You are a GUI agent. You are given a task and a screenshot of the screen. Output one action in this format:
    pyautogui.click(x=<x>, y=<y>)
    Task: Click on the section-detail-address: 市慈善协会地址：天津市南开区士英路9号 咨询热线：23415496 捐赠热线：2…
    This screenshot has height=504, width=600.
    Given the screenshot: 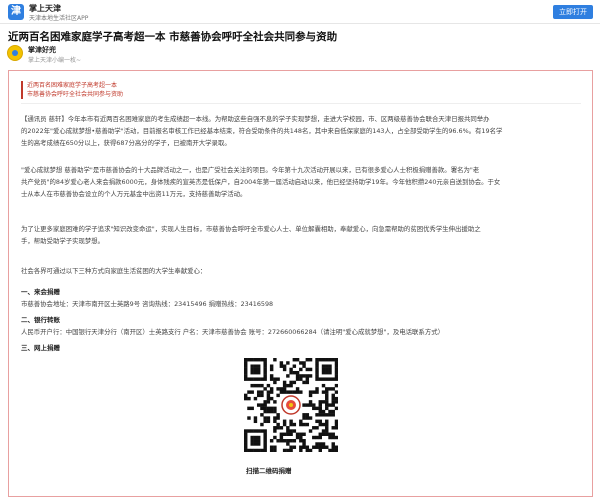 What is the action you would take?
    pyautogui.click(x=147, y=304)
    